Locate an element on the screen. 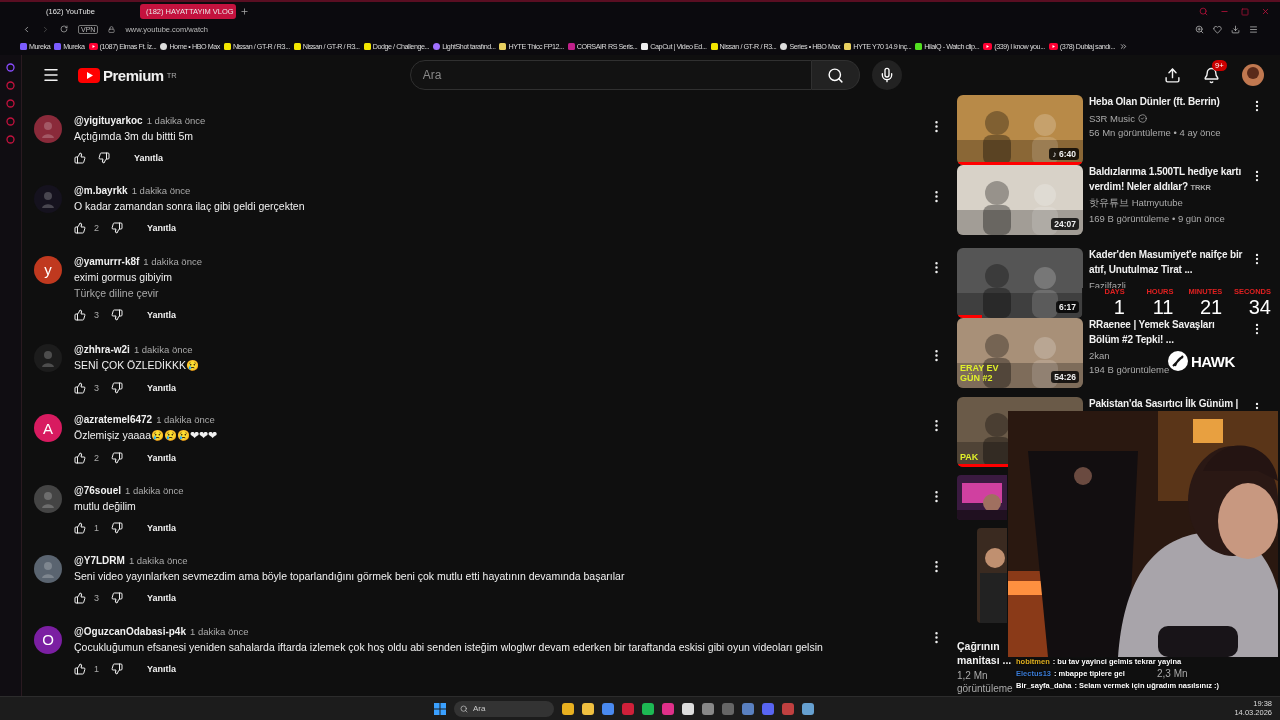 The height and width of the screenshot is (720, 1280). download-icon is located at coordinates (1235, 29).